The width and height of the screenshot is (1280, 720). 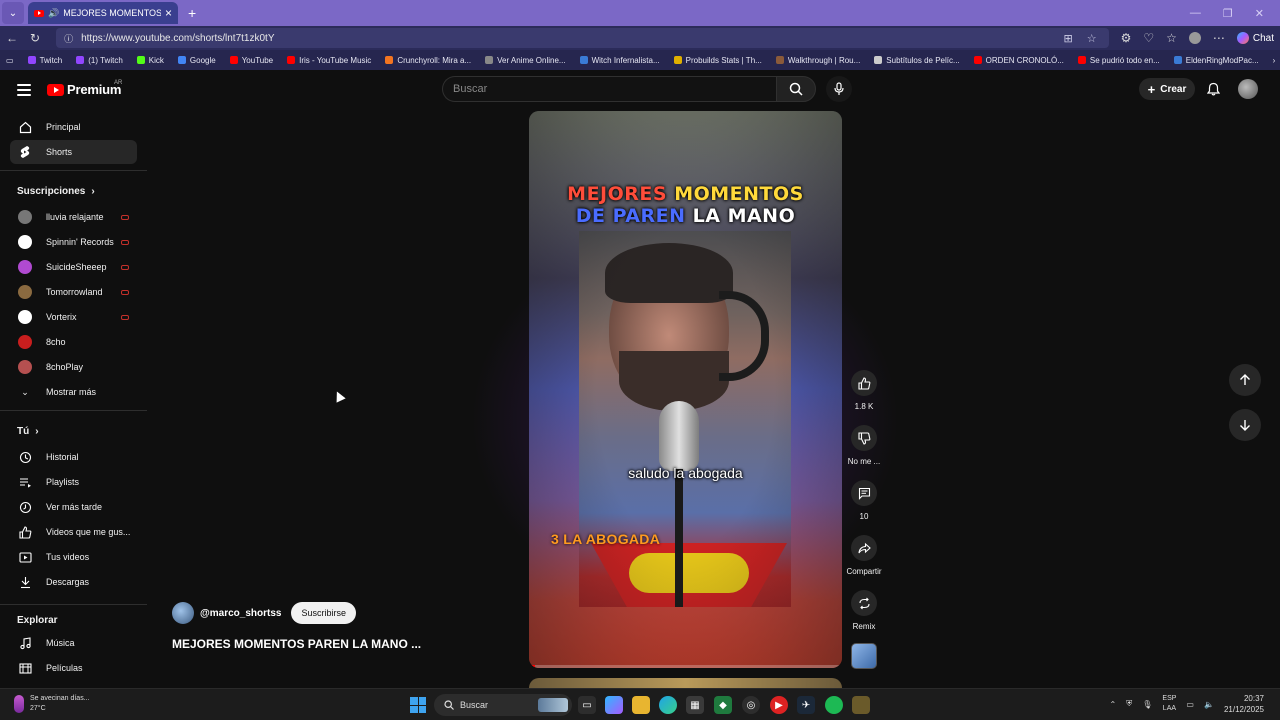 What do you see at coordinates (668, 705) in the screenshot?
I see `edge-browser-icon` at bounding box center [668, 705].